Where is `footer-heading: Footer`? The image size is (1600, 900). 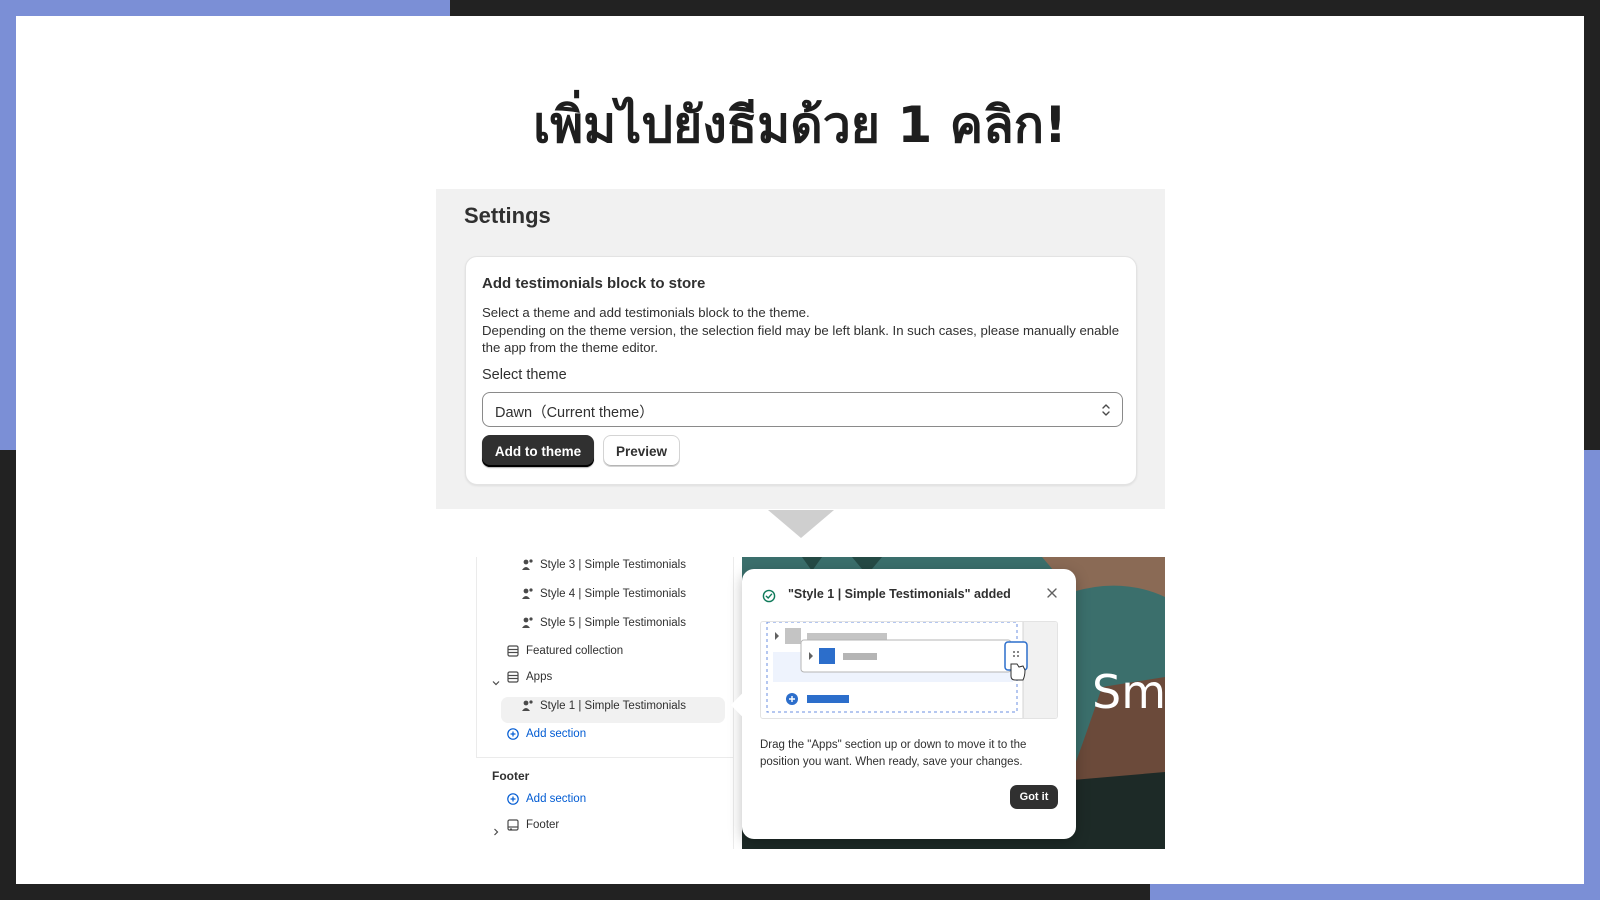
footer-heading: Footer is located at coordinates (511, 776).